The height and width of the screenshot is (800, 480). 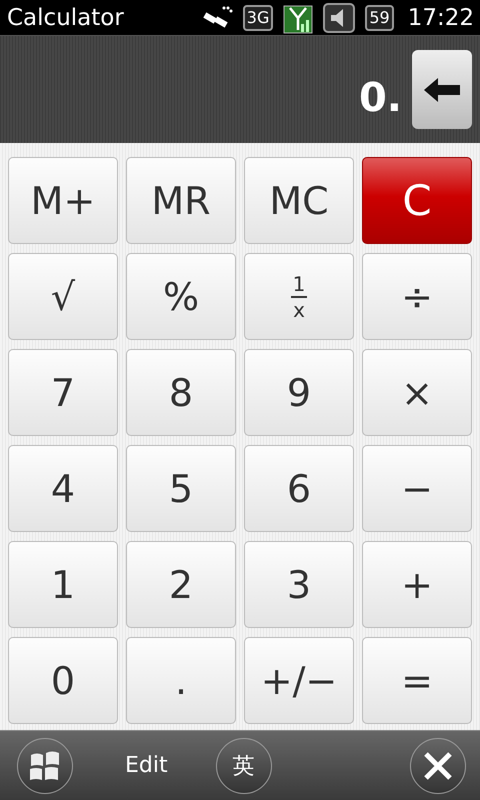 What do you see at coordinates (299, 680) in the screenshot?
I see `key: +/−` at bounding box center [299, 680].